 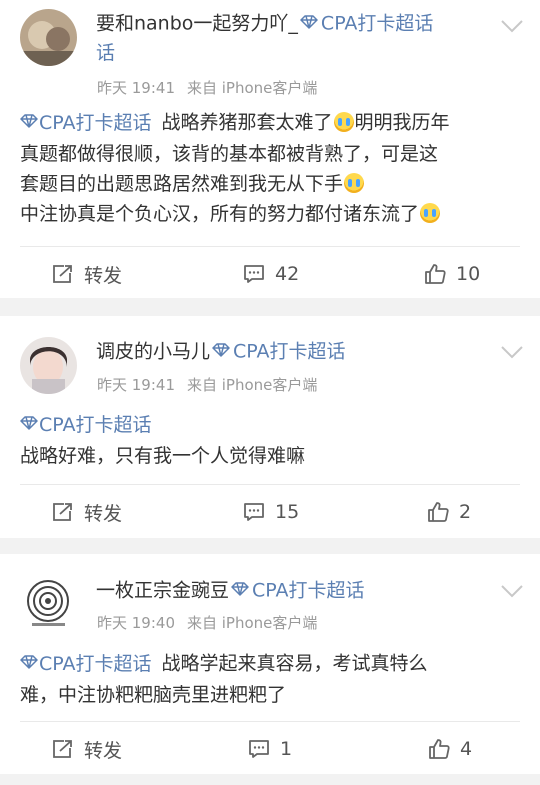 I want to click on comment-count: 42, so click(x=287, y=274).